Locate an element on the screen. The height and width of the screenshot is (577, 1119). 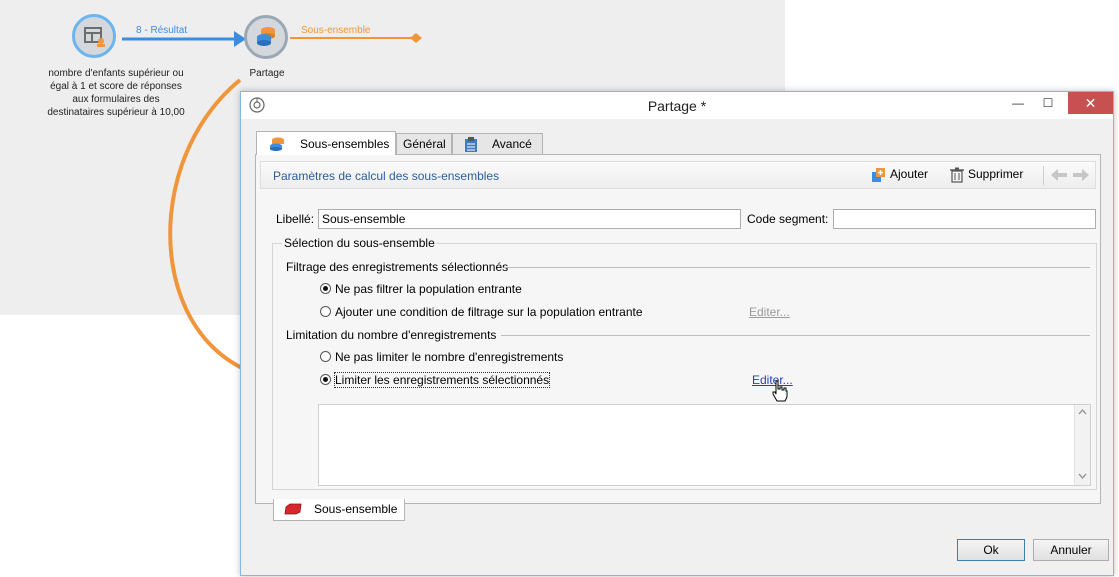
query-node-label-line: nombre d'enfants supérieur ou is located at coordinates (116, 73).